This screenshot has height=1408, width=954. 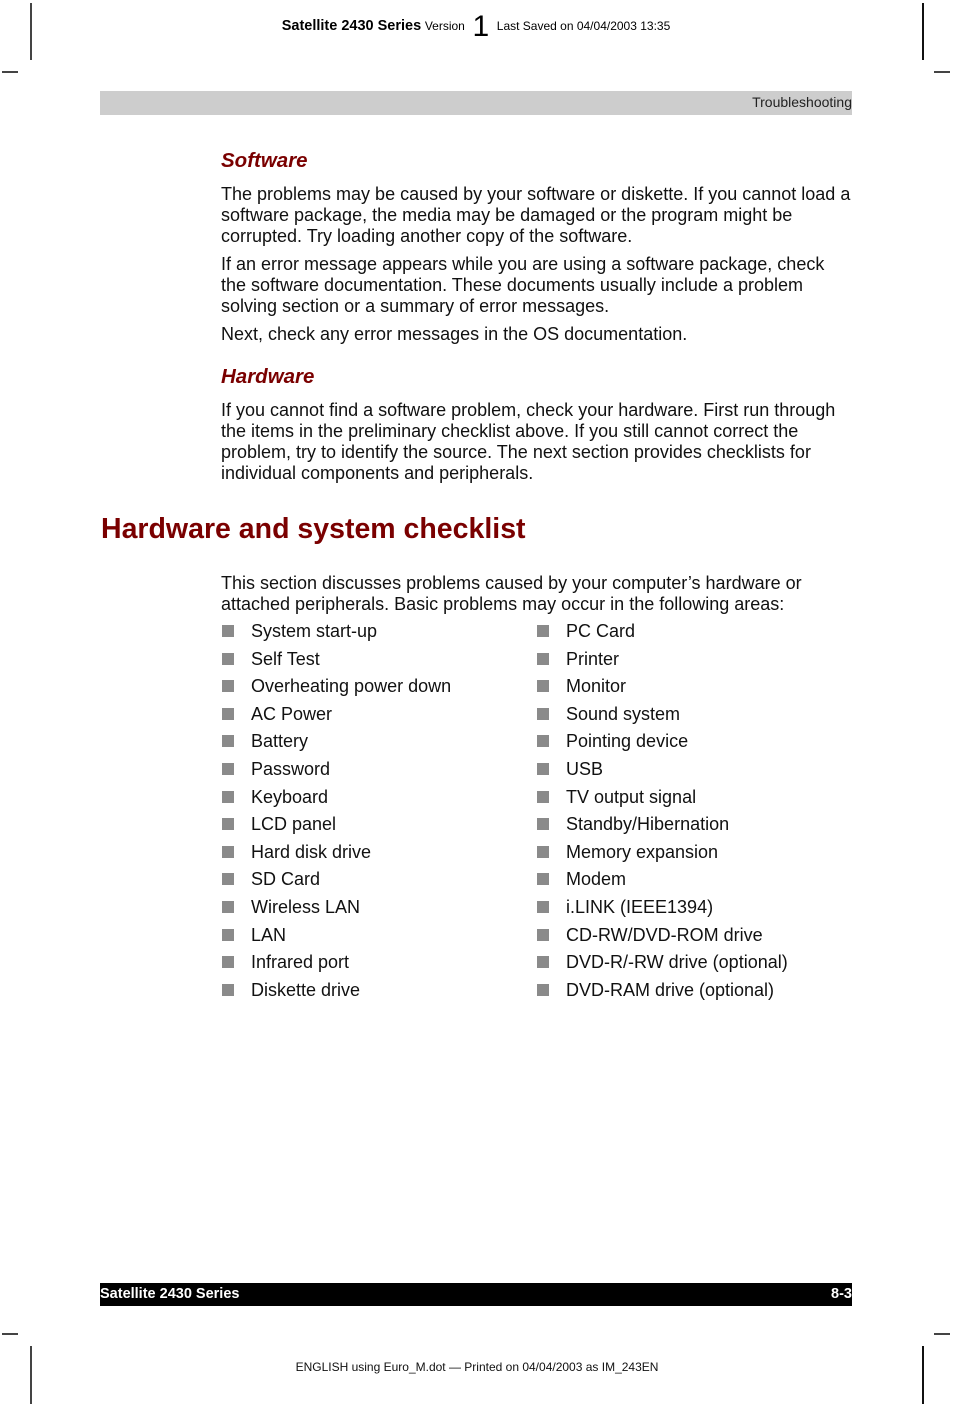 I want to click on crop-mark-top-left-horizontal, so click(x=10, y=72).